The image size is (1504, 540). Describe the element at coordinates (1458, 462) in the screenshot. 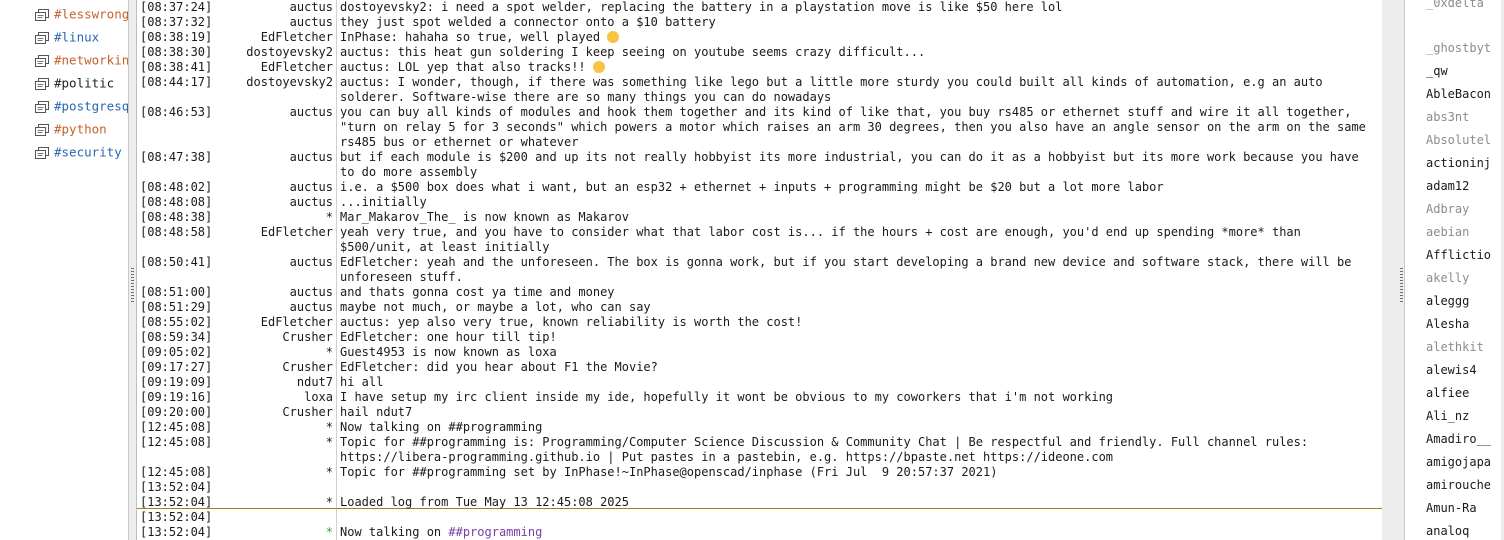

I see `user-list-item: amigojapa` at that location.